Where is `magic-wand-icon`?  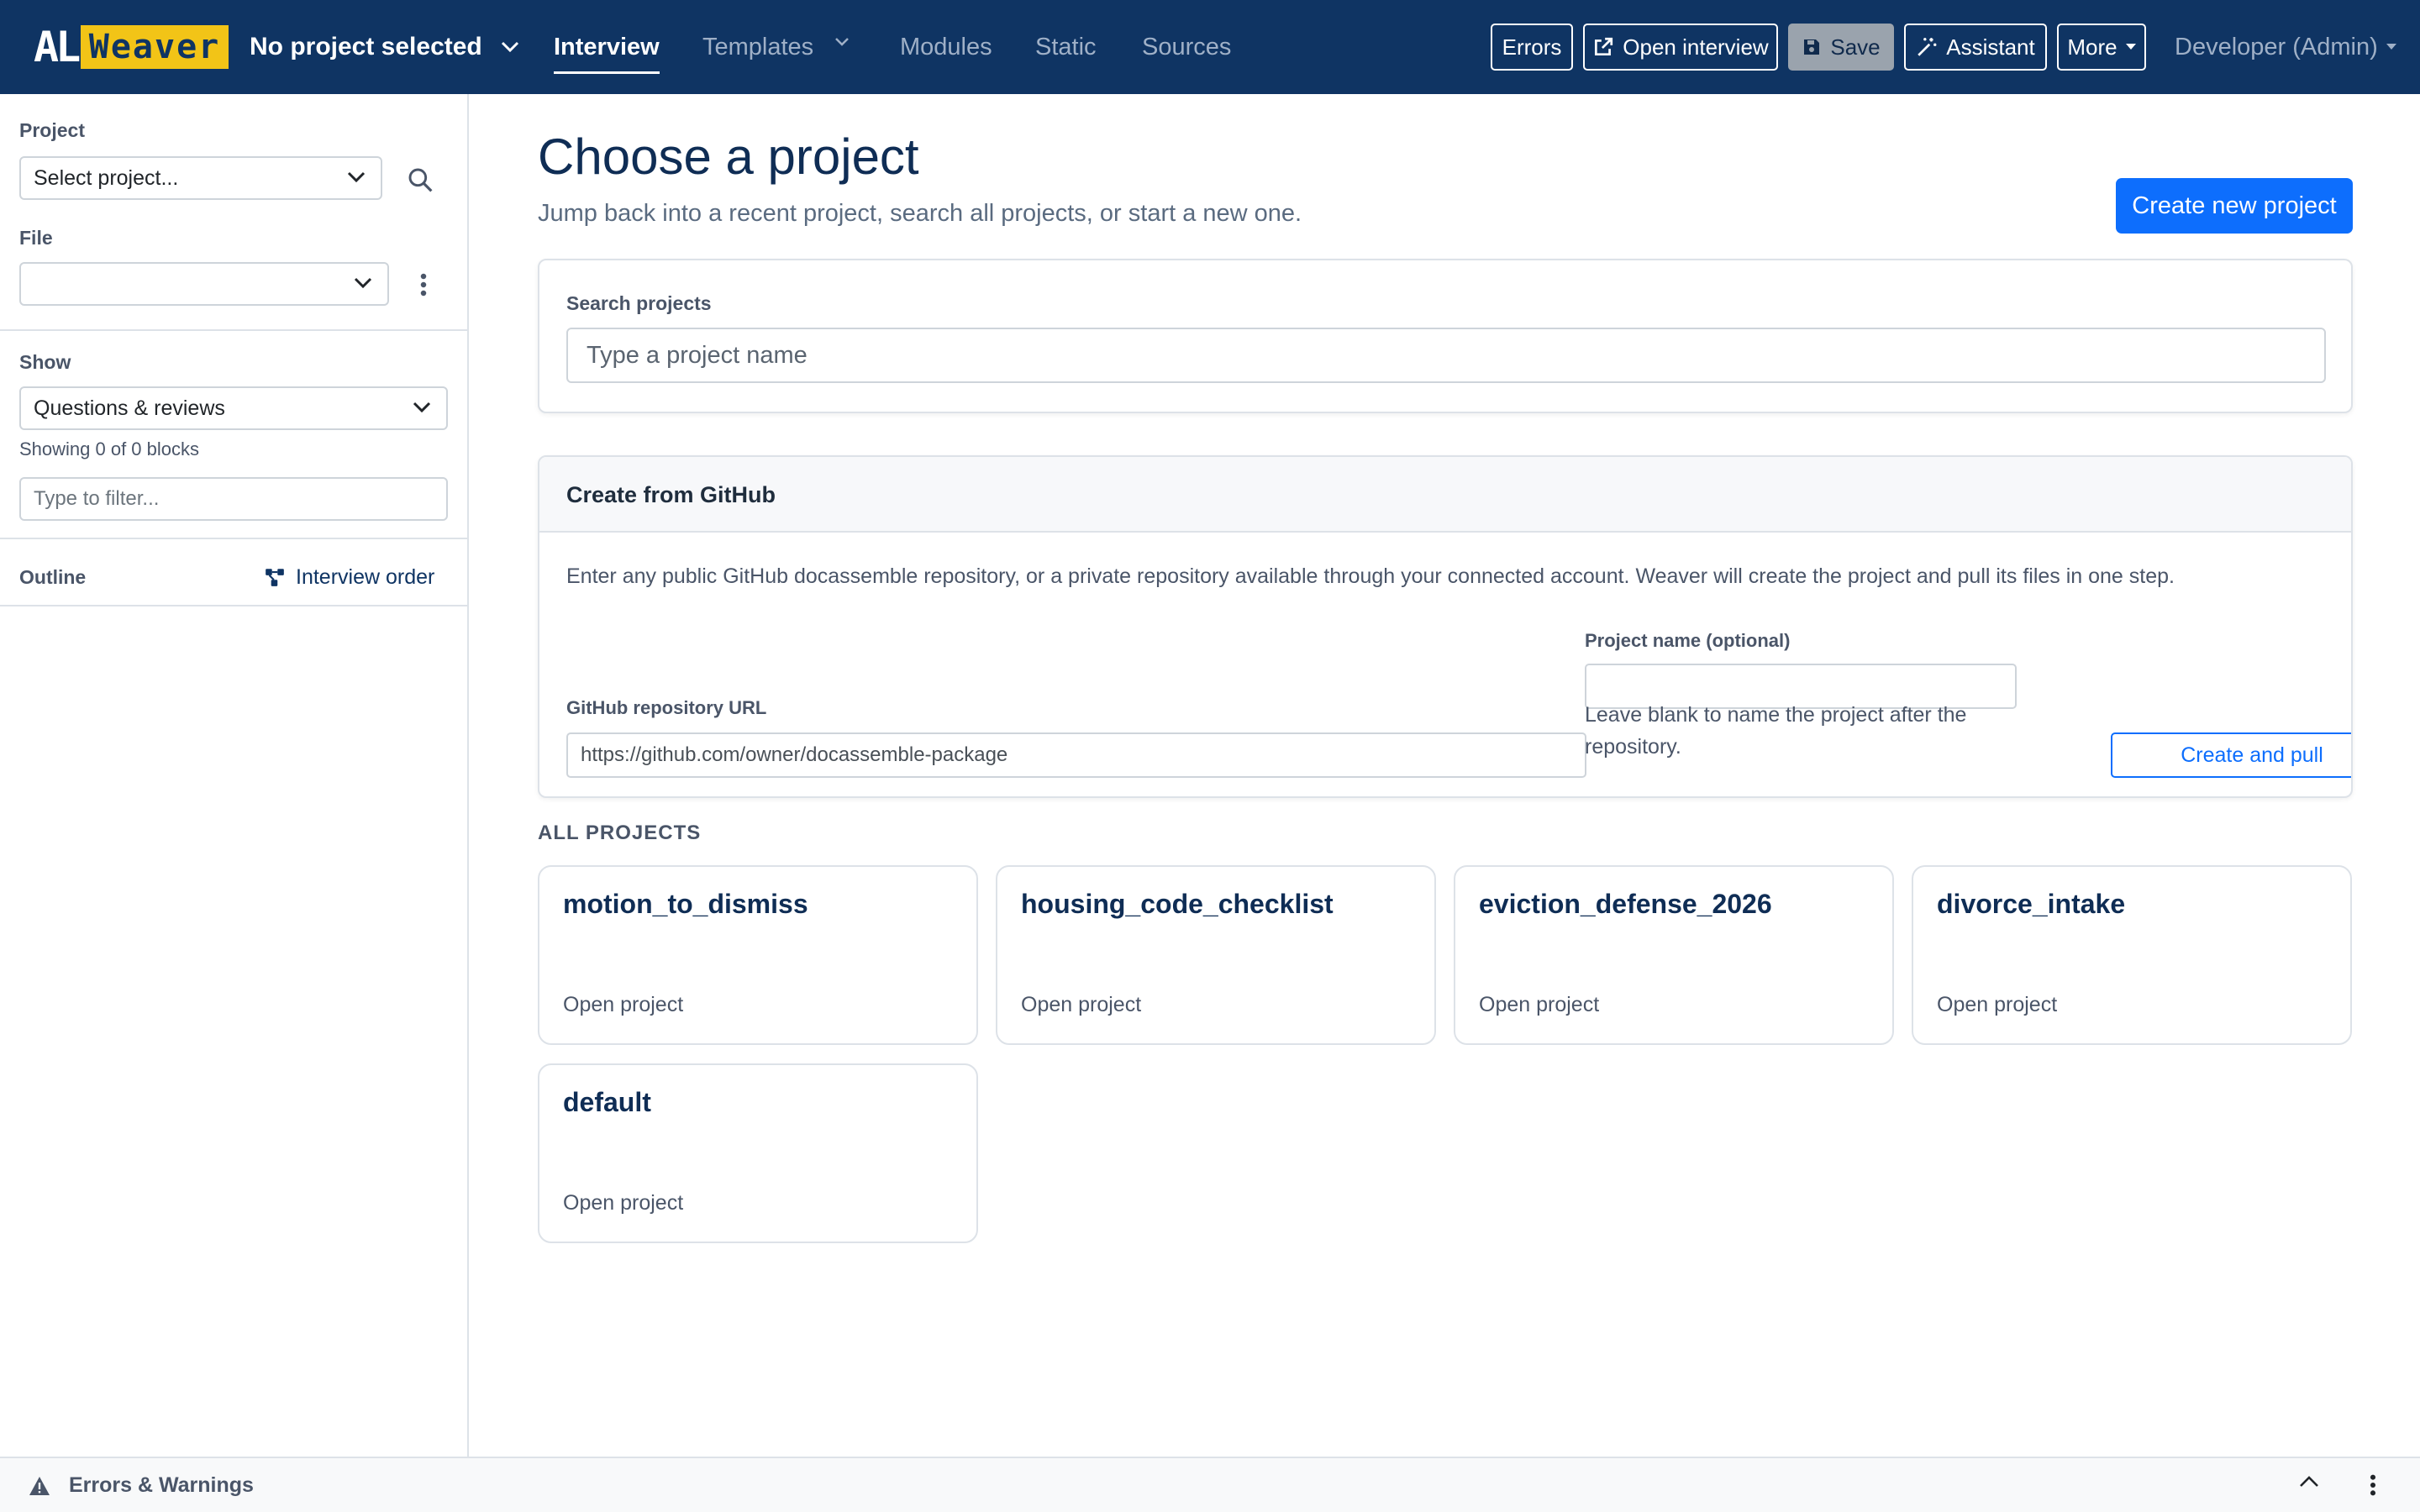
magic-wand-icon is located at coordinates (1927, 47).